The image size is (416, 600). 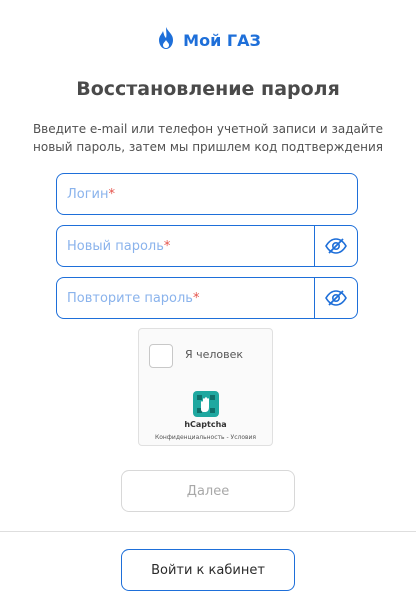 I want to click on divider, so click(x=208, y=531).